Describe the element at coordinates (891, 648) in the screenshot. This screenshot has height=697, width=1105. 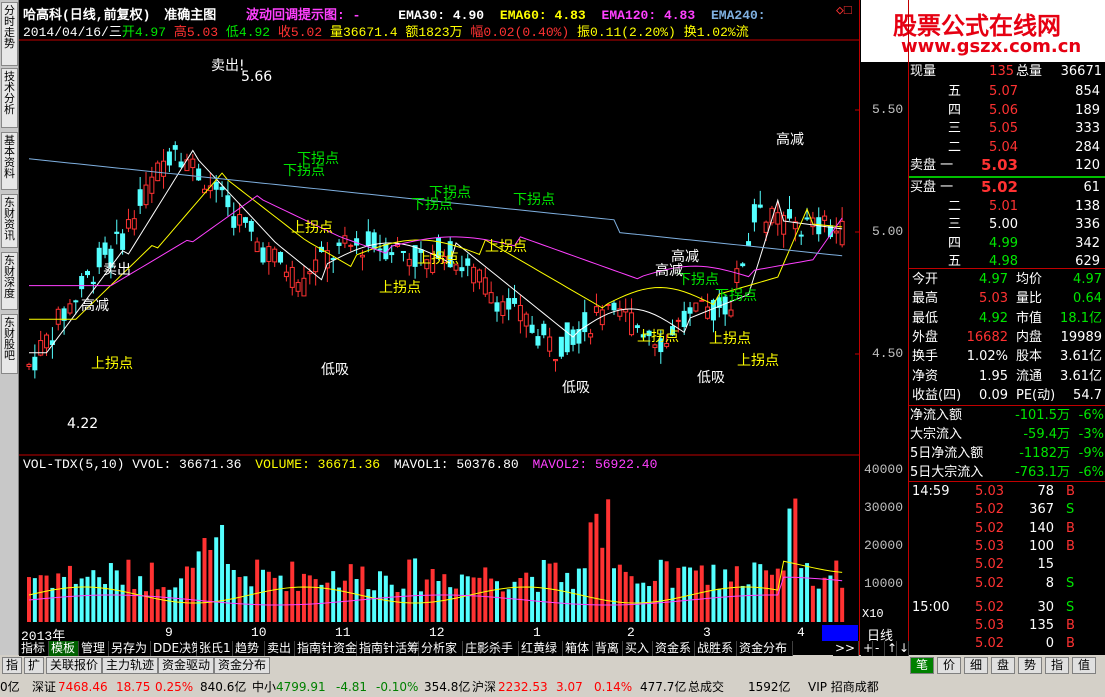
I see `chart-nav-button: ↑` at that location.